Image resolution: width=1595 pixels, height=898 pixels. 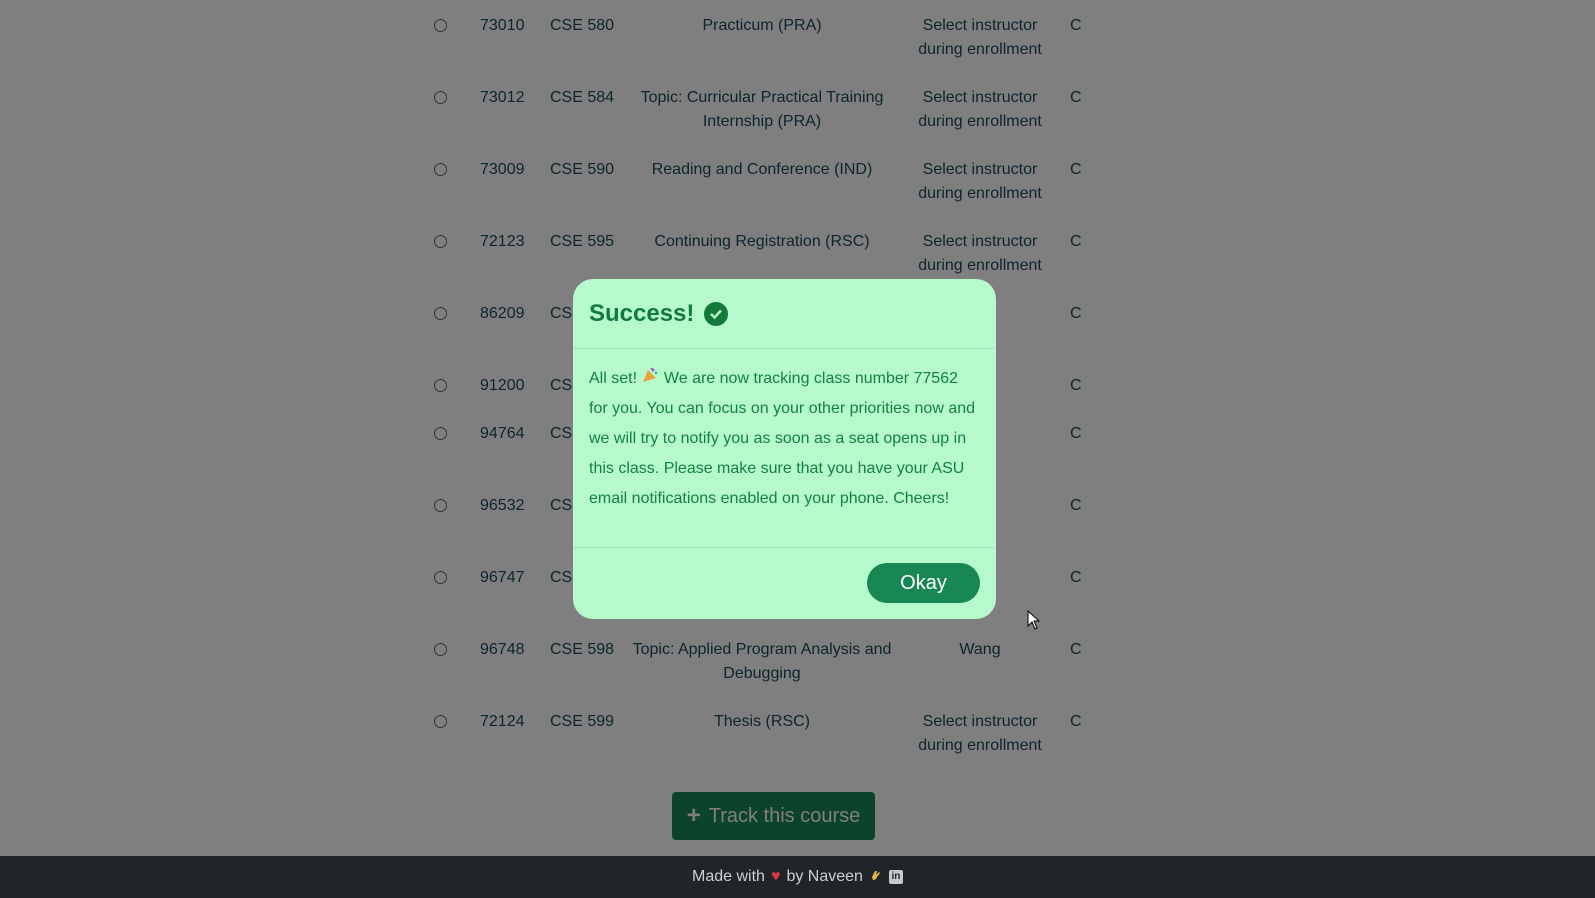 I want to click on waving-hand-icon, so click(x=876, y=877).